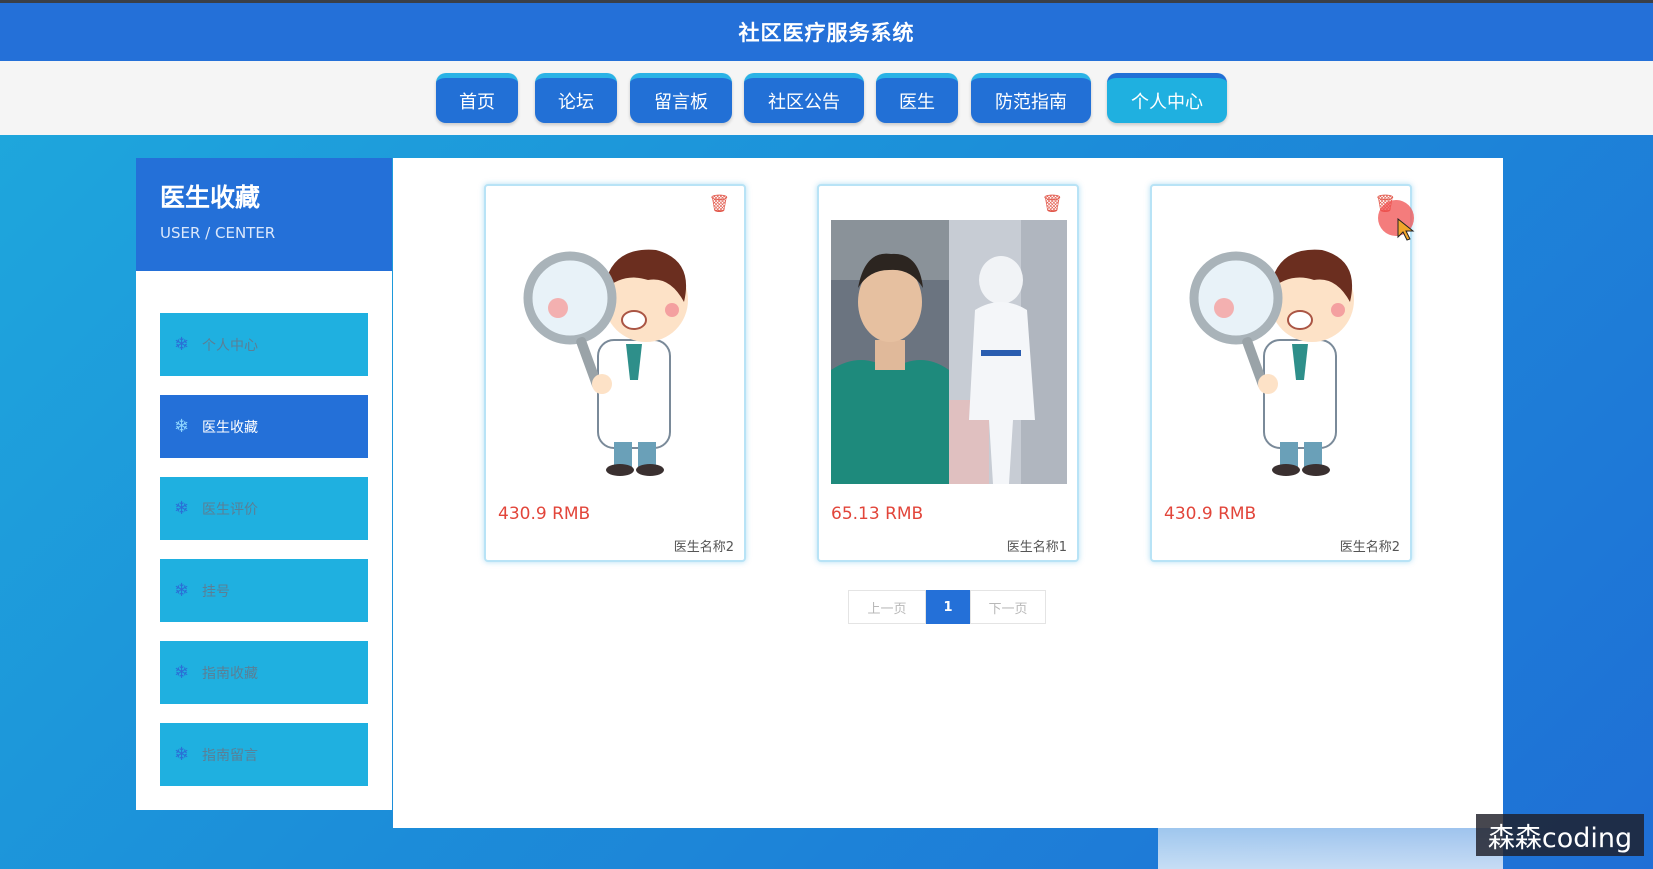 This screenshot has height=869, width=1653. I want to click on sidebar-item-label: 指南收藏, so click(230, 673).